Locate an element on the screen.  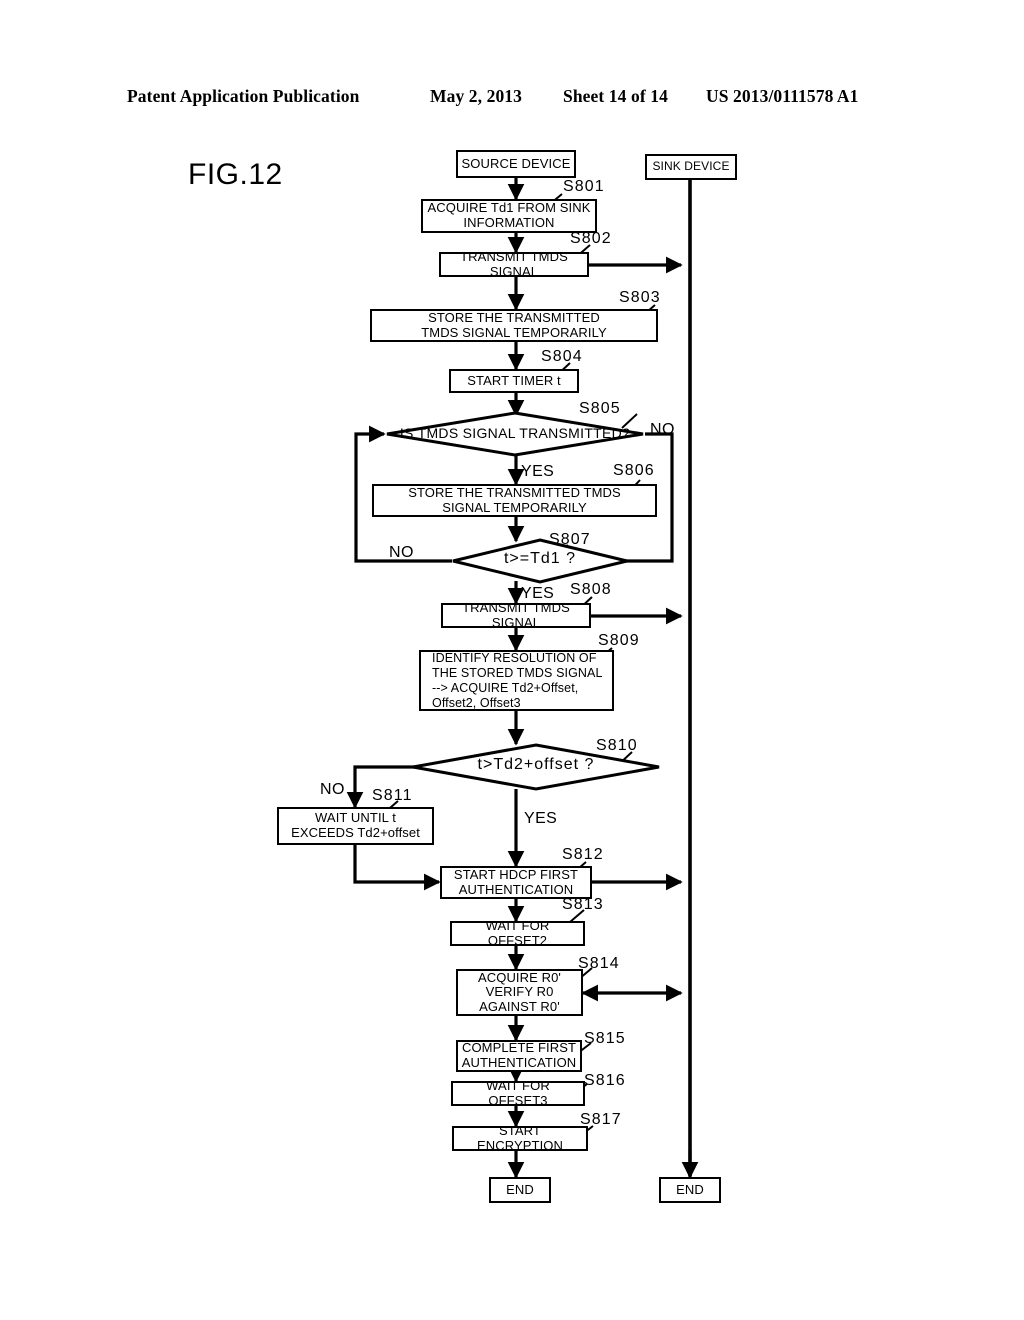
process-s815-complete-auth: COMPLETE FIRST AUTHENTICATION is located at coordinates (519, 1056).